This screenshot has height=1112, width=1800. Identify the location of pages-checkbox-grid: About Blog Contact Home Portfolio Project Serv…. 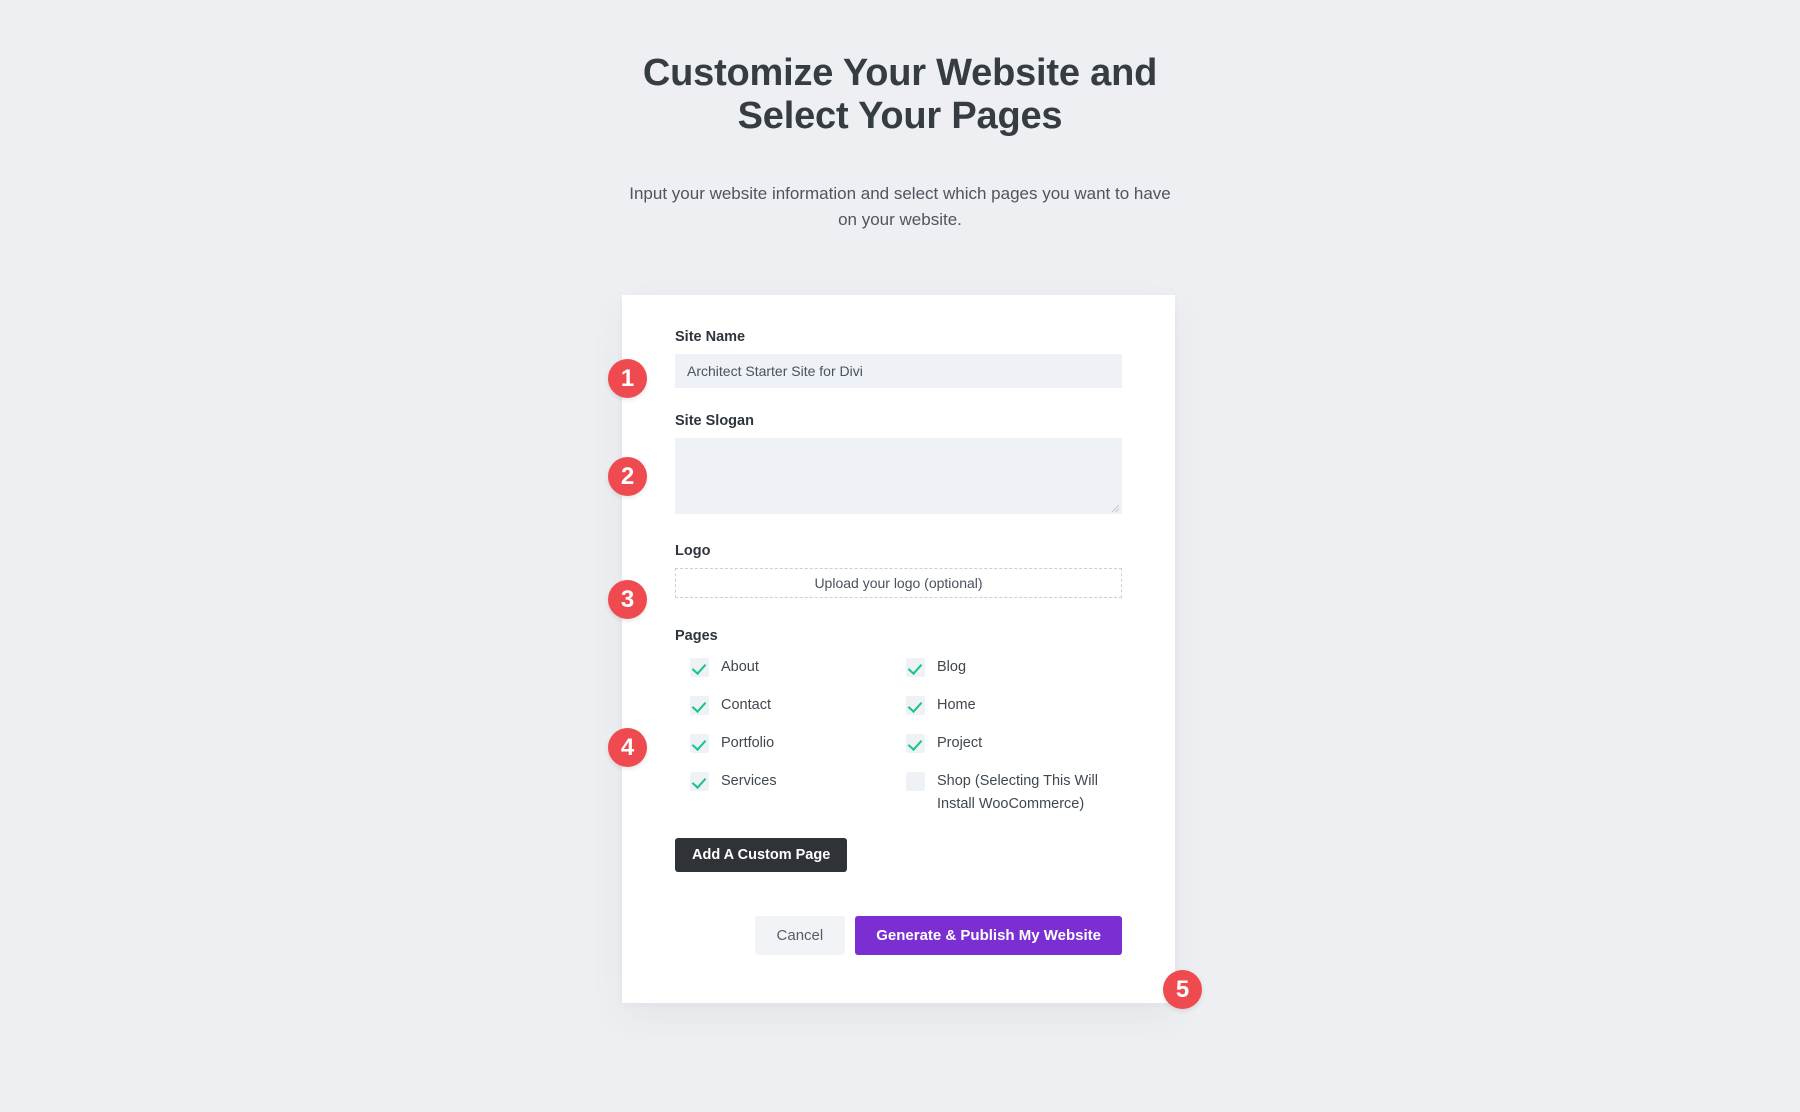
(898, 736).